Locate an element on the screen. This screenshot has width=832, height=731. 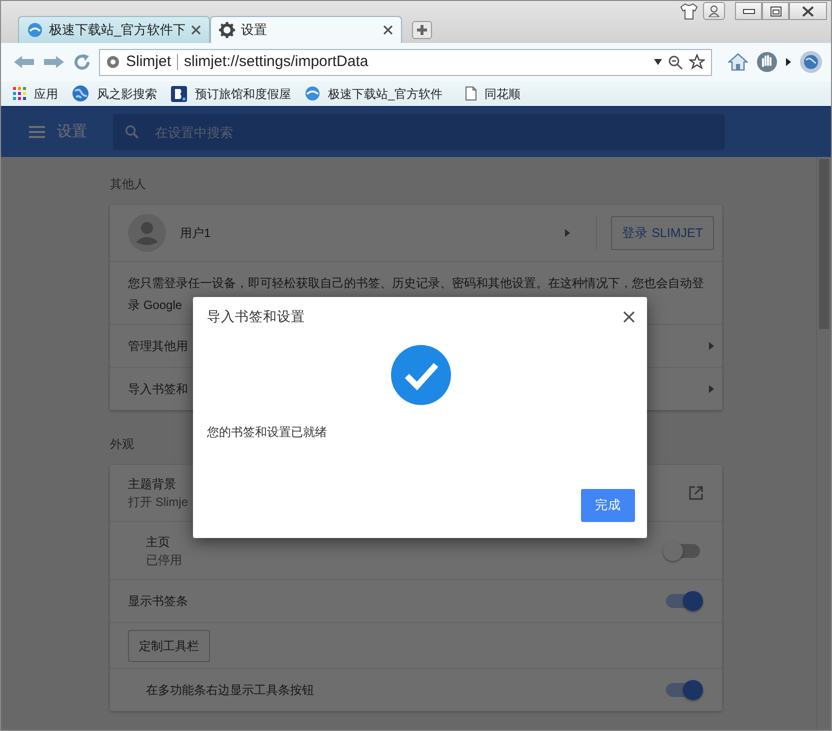
search-icon is located at coordinates (132, 132).